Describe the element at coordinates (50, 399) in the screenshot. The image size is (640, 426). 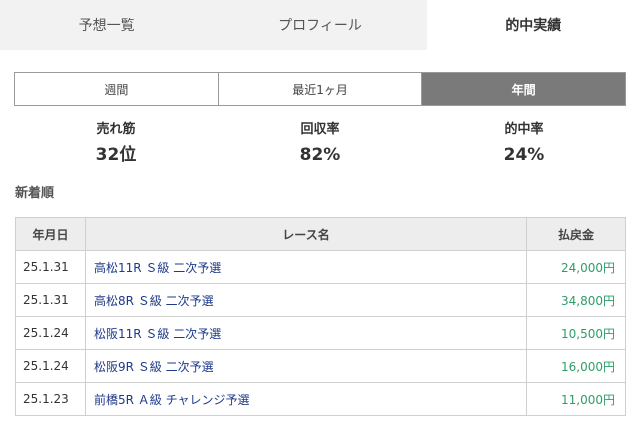
I see `row-date: 25.1.23` at that location.